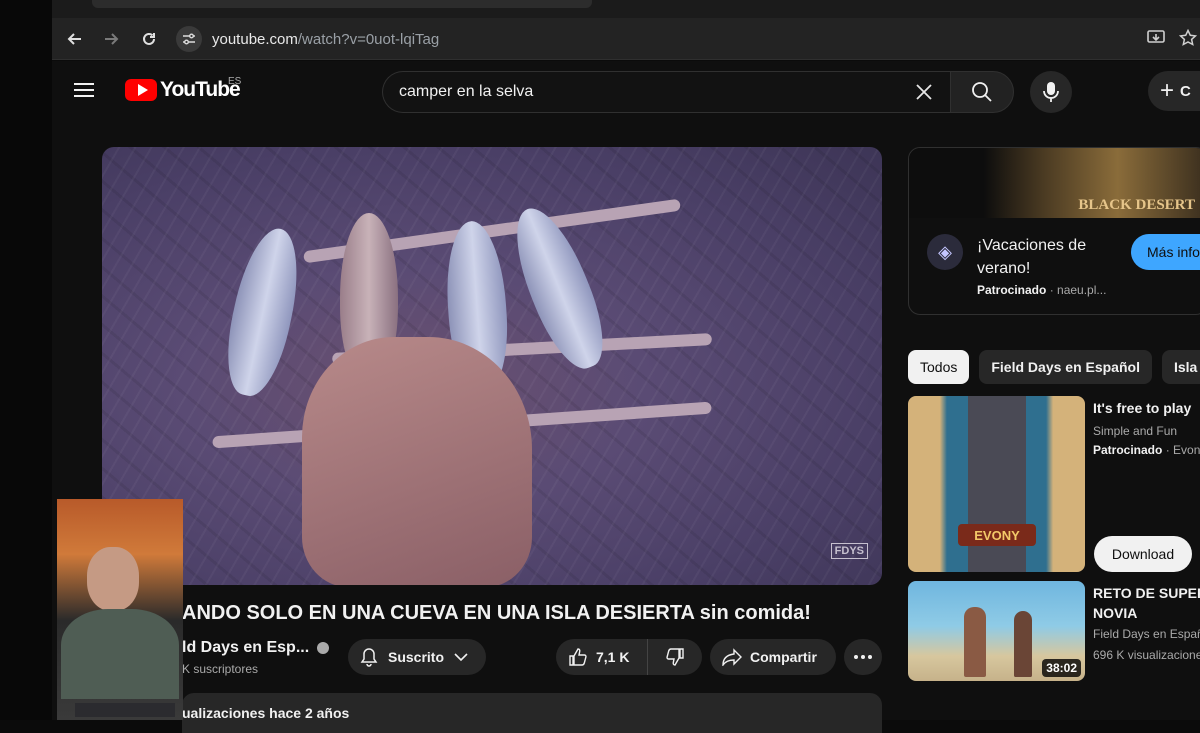  What do you see at coordinates (149, 39) in the screenshot?
I see `reload-icon` at bounding box center [149, 39].